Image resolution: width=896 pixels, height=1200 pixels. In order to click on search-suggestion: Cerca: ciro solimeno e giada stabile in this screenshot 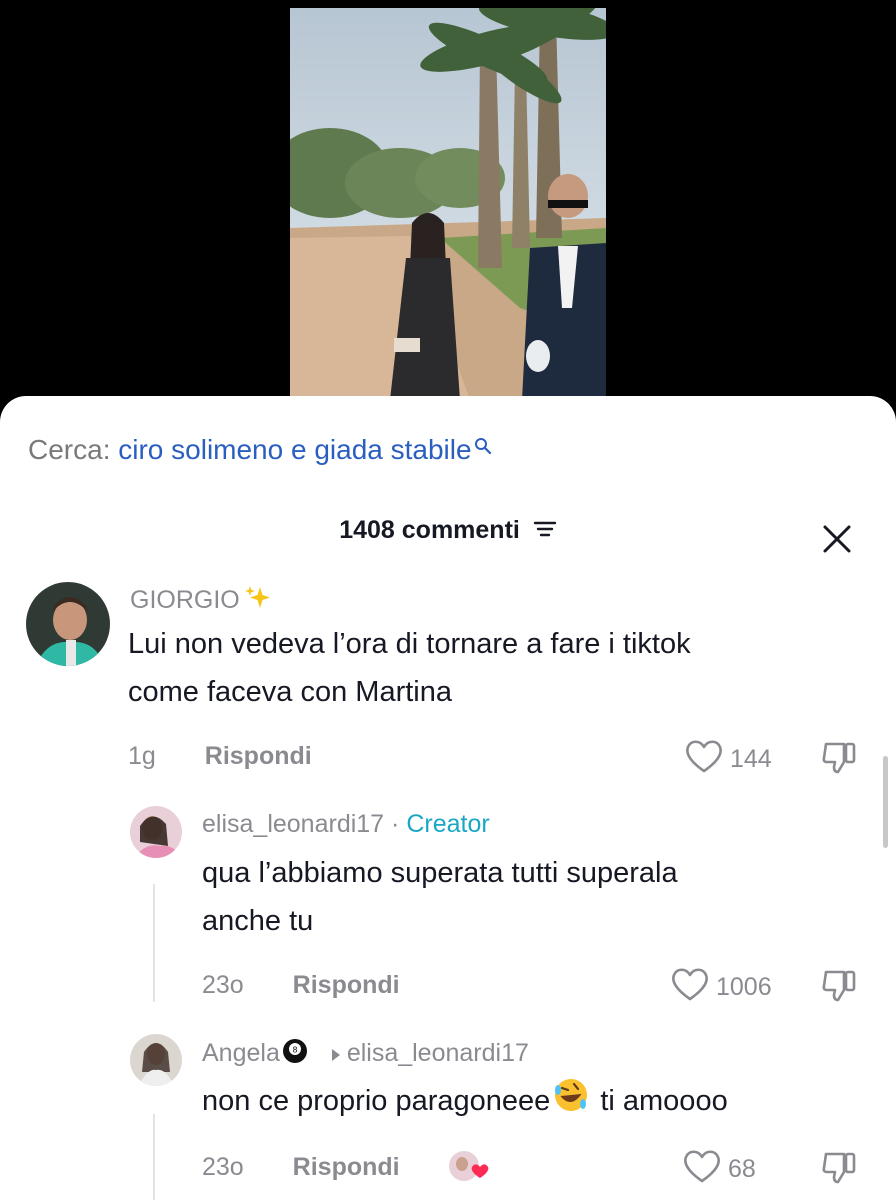, I will do `click(260, 450)`.